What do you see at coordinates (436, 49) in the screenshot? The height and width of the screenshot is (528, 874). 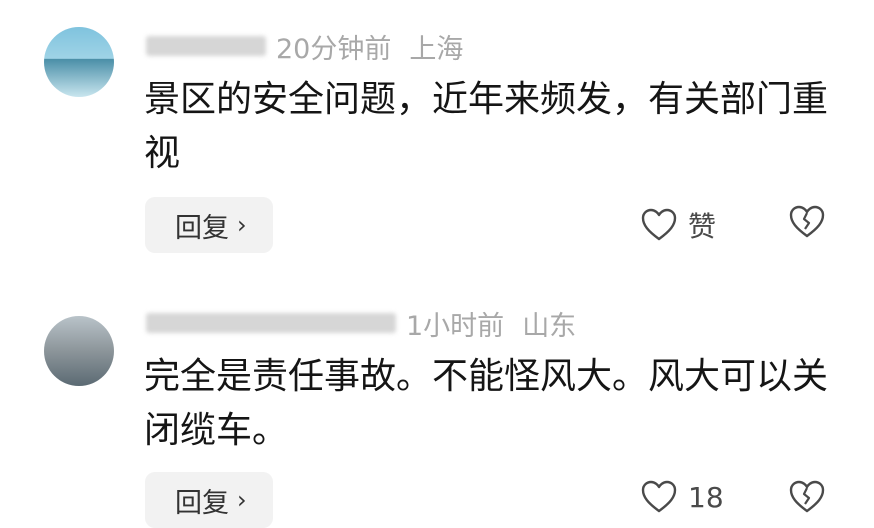 I see `comment-location: 上海` at bounding box center [436, 49].